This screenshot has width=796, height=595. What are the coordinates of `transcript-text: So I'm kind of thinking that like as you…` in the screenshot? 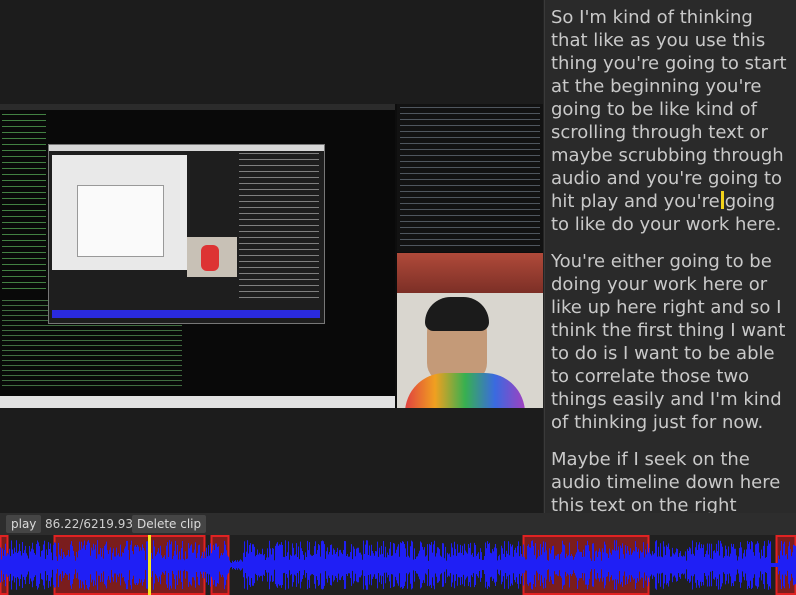 It's located at (669, 109).